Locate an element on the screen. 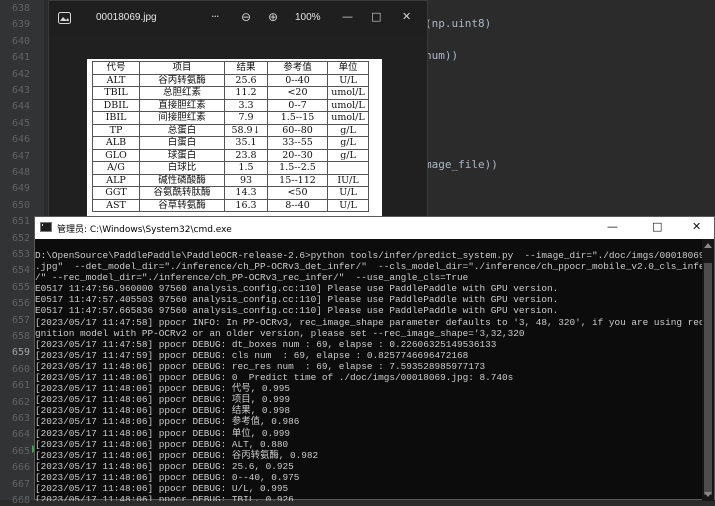 This screenshot has width=715, height=506. table-cell: 35.1 is located at coordinates (246, 143).